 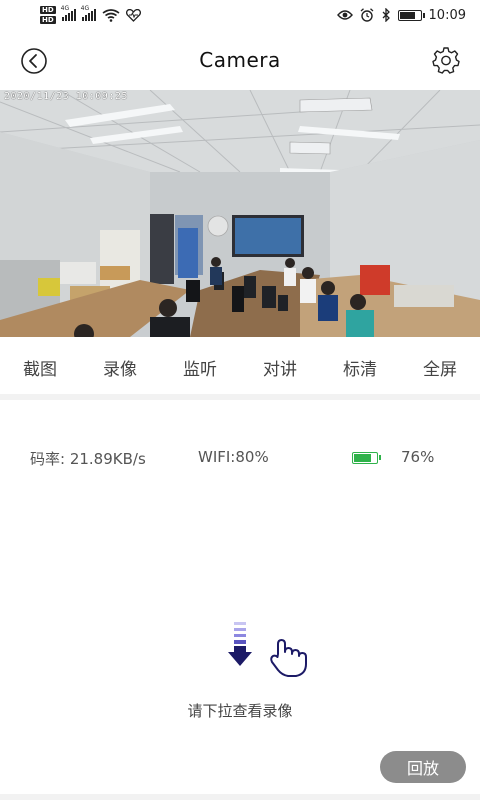 I want to click on gear-icon, so click(x=446, y=60).